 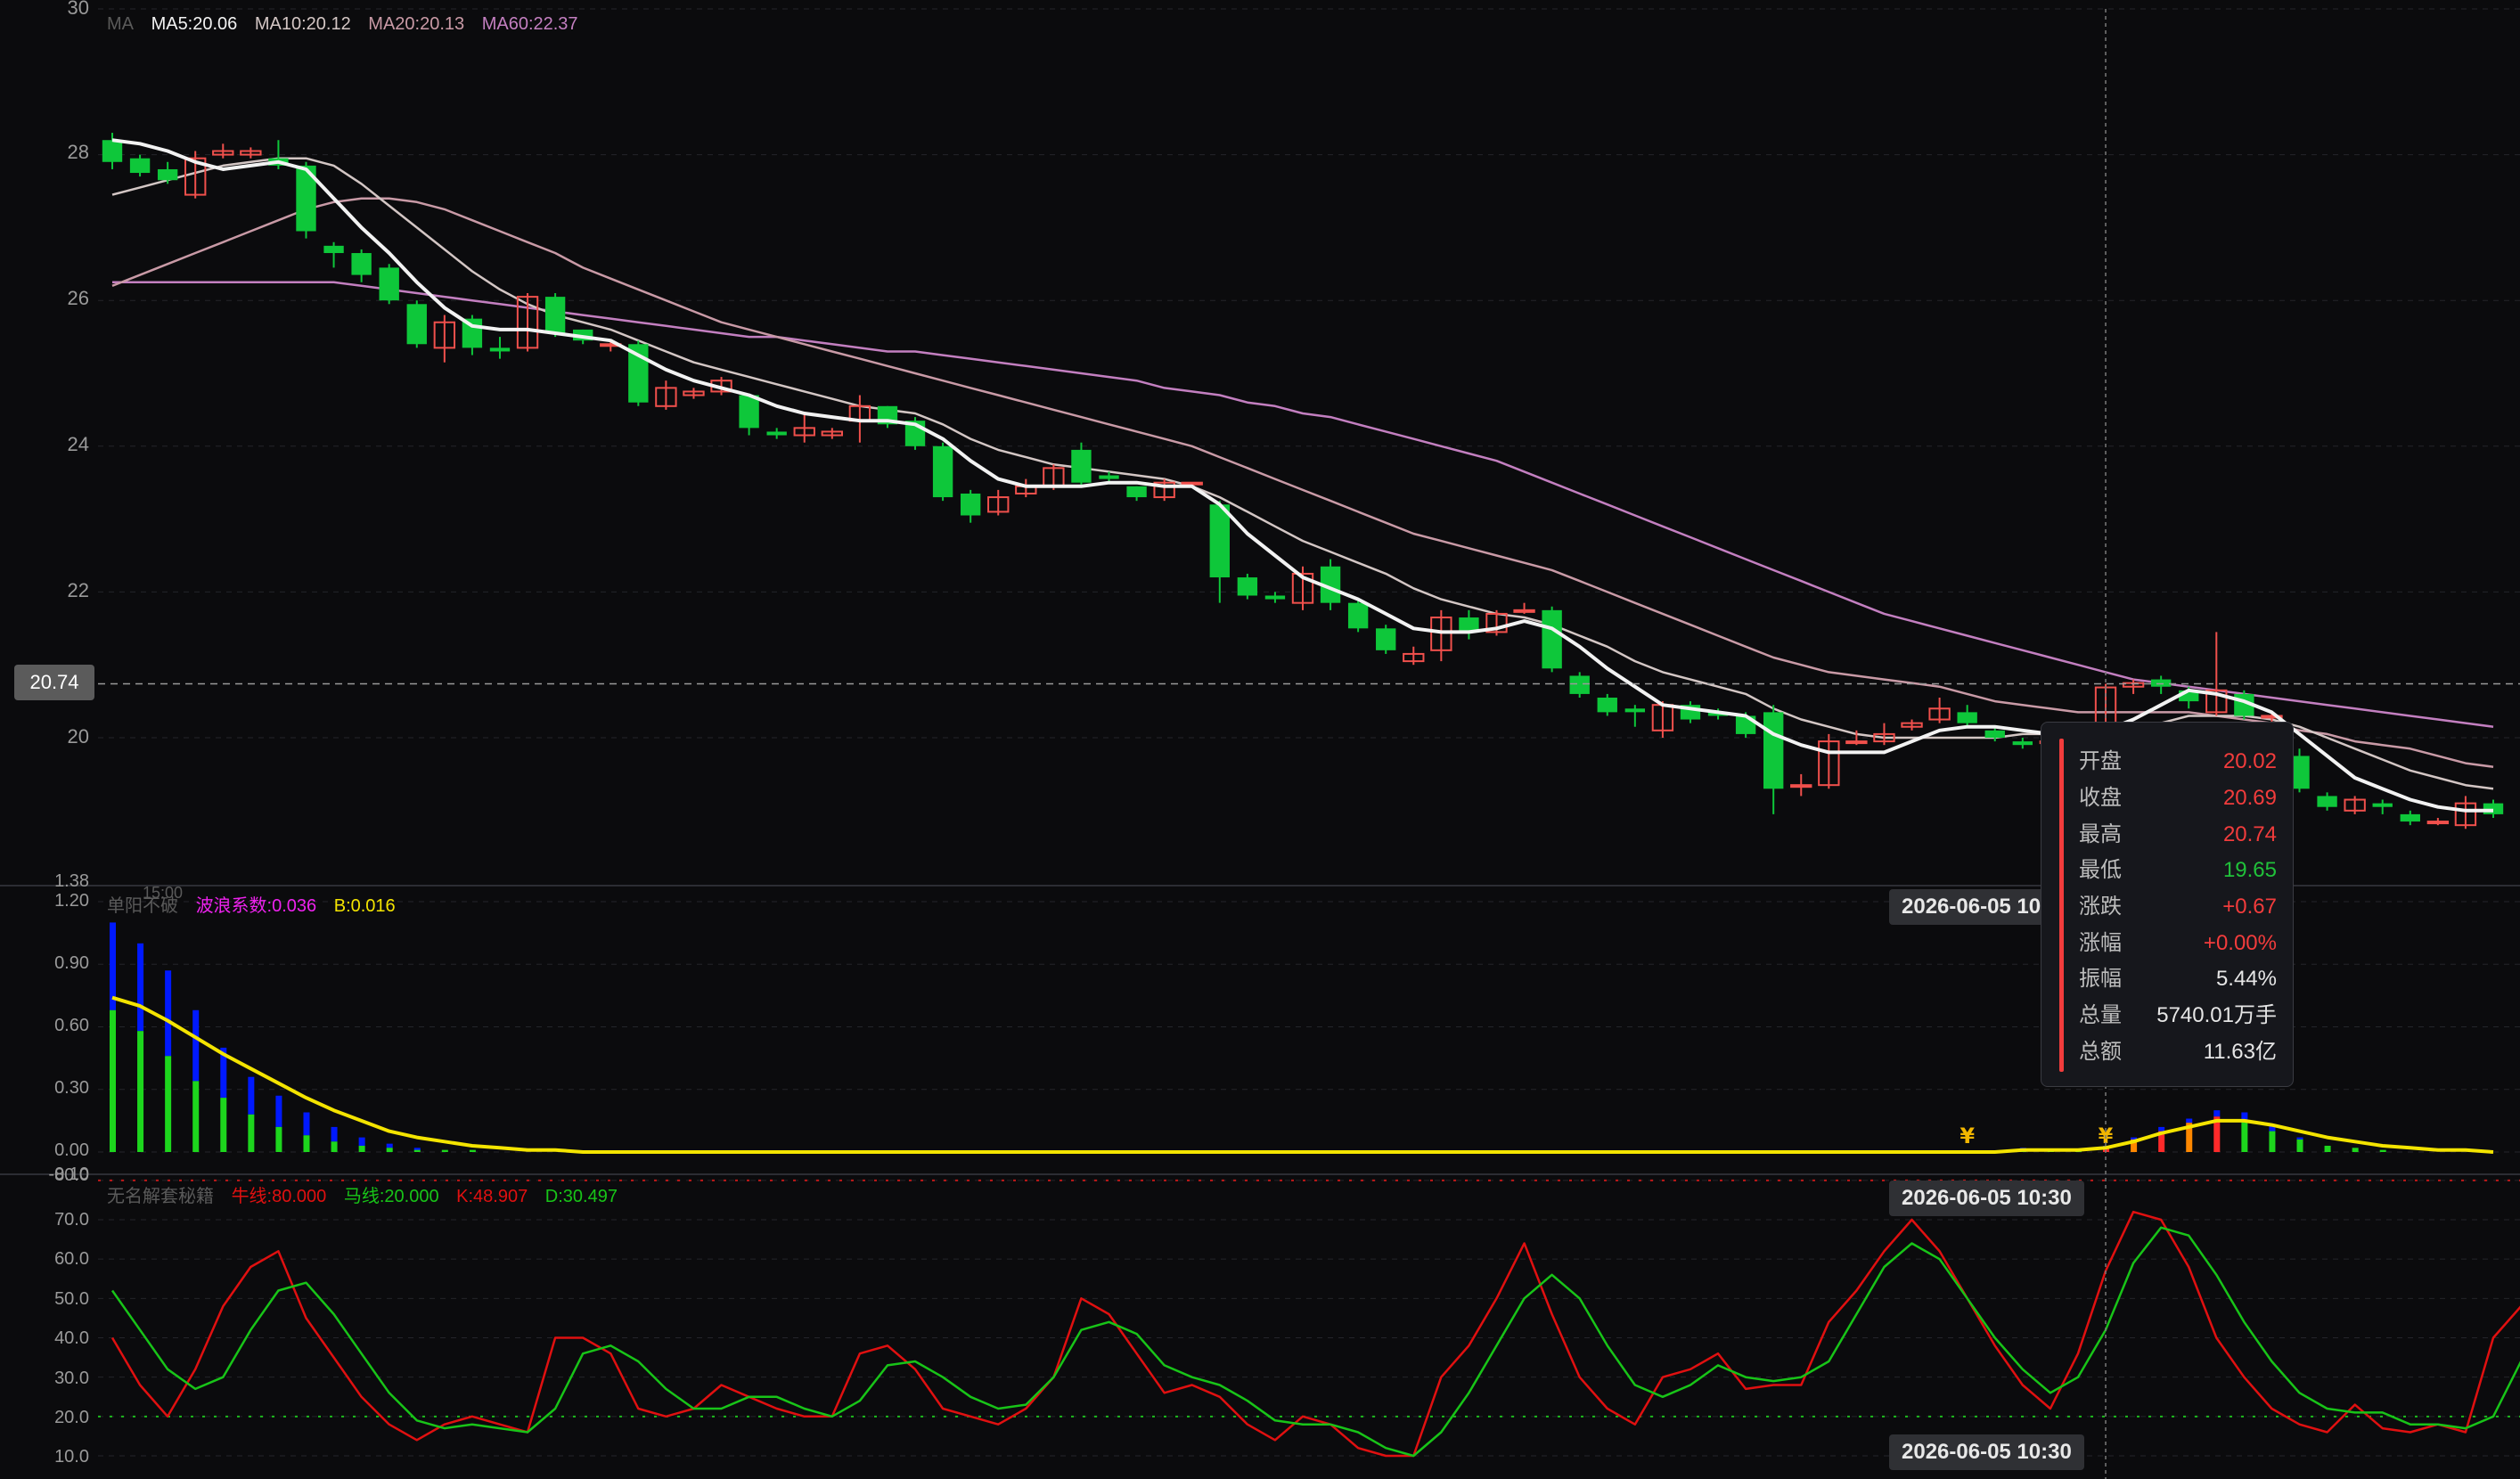 What do you see at coordinates (2178, 907) in the screenshot?
I see `tooltip-row-change: 涨跌 +0.67` at bounding box center [2178, 907].